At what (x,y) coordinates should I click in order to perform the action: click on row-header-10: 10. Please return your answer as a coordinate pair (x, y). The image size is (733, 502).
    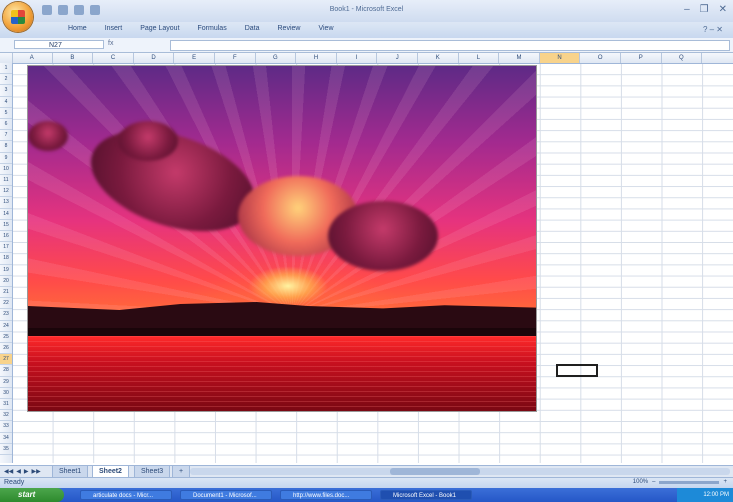
    Looking at the image, I should click on (6, 169).